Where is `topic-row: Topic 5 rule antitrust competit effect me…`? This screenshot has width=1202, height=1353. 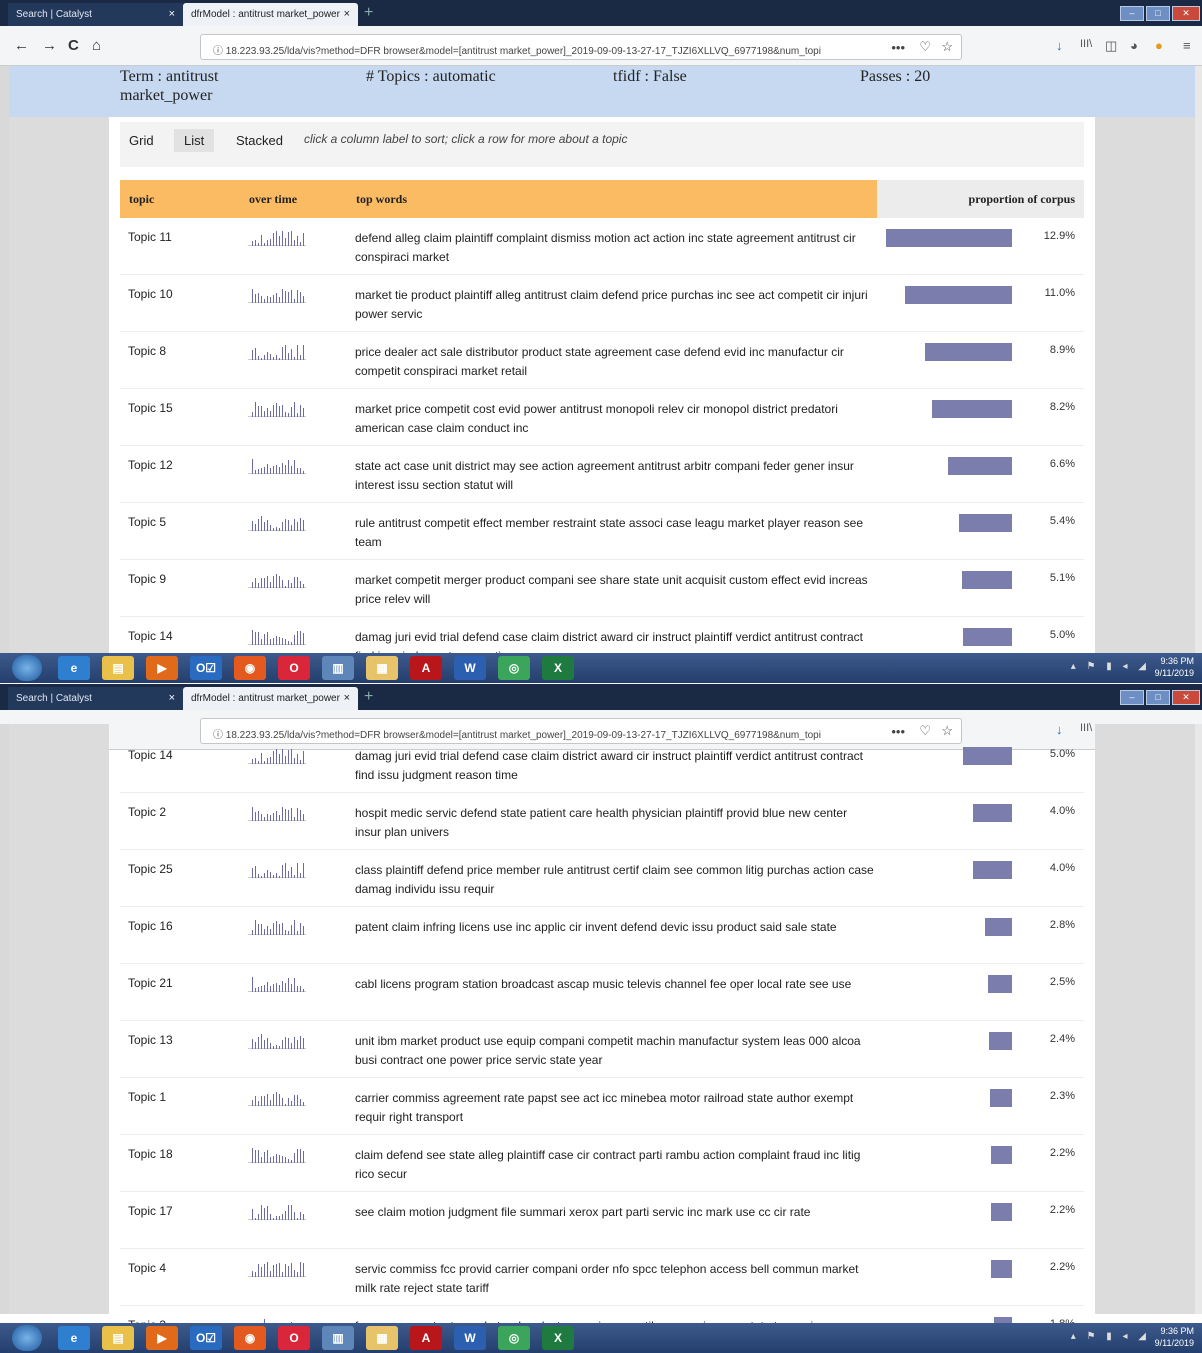 topic-row: Topic 5 rule antitrust competit effect me… is located at coordinates (602, 531).